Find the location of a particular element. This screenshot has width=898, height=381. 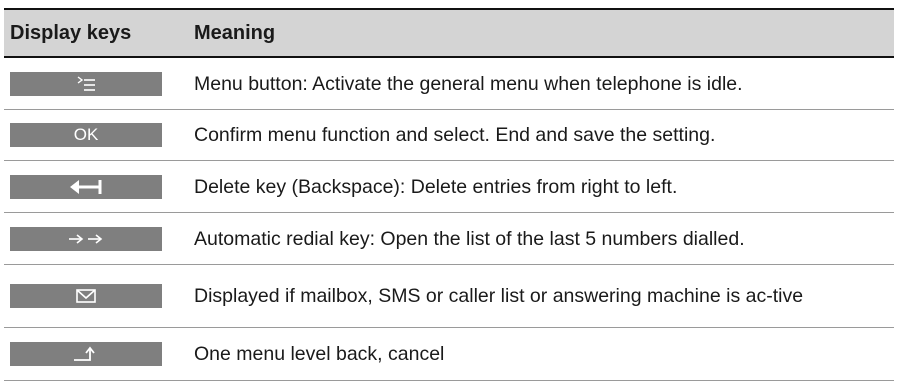

ok-icon: OK is located at coordinates (86, 134).